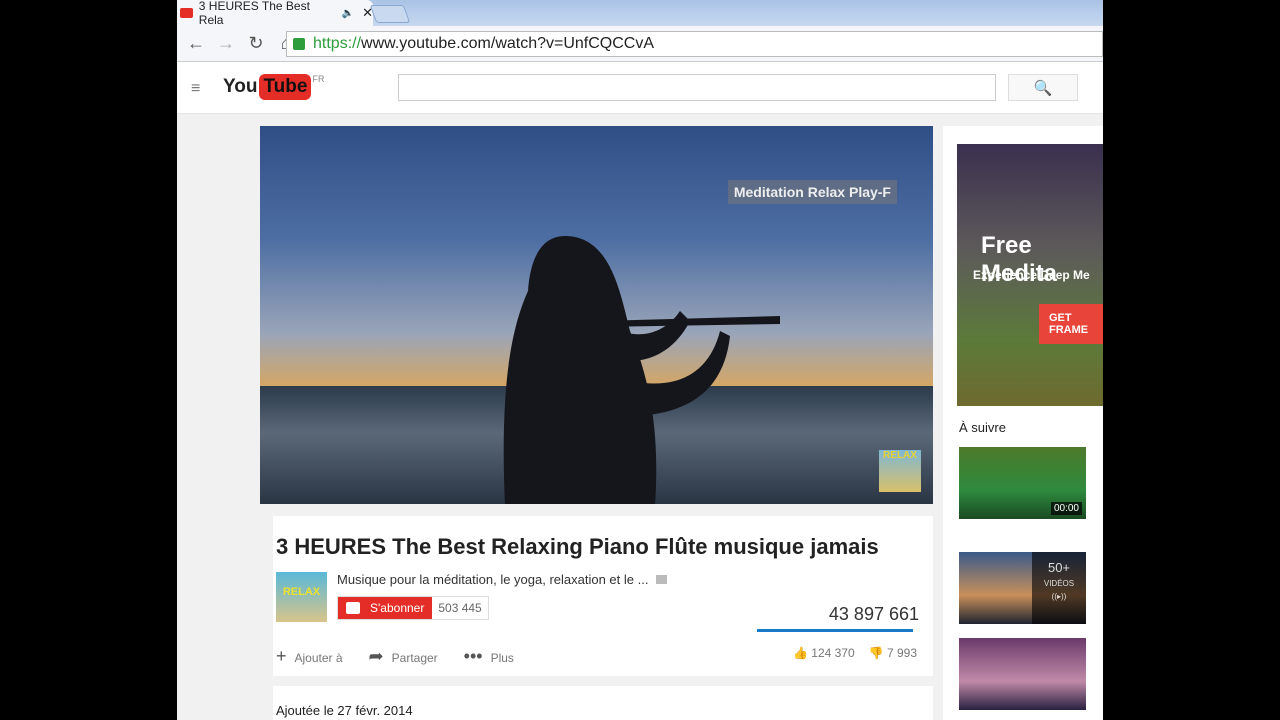 The width and height of the screenshot is (1280, 720). I want to click on search-input, so click(697, 87).